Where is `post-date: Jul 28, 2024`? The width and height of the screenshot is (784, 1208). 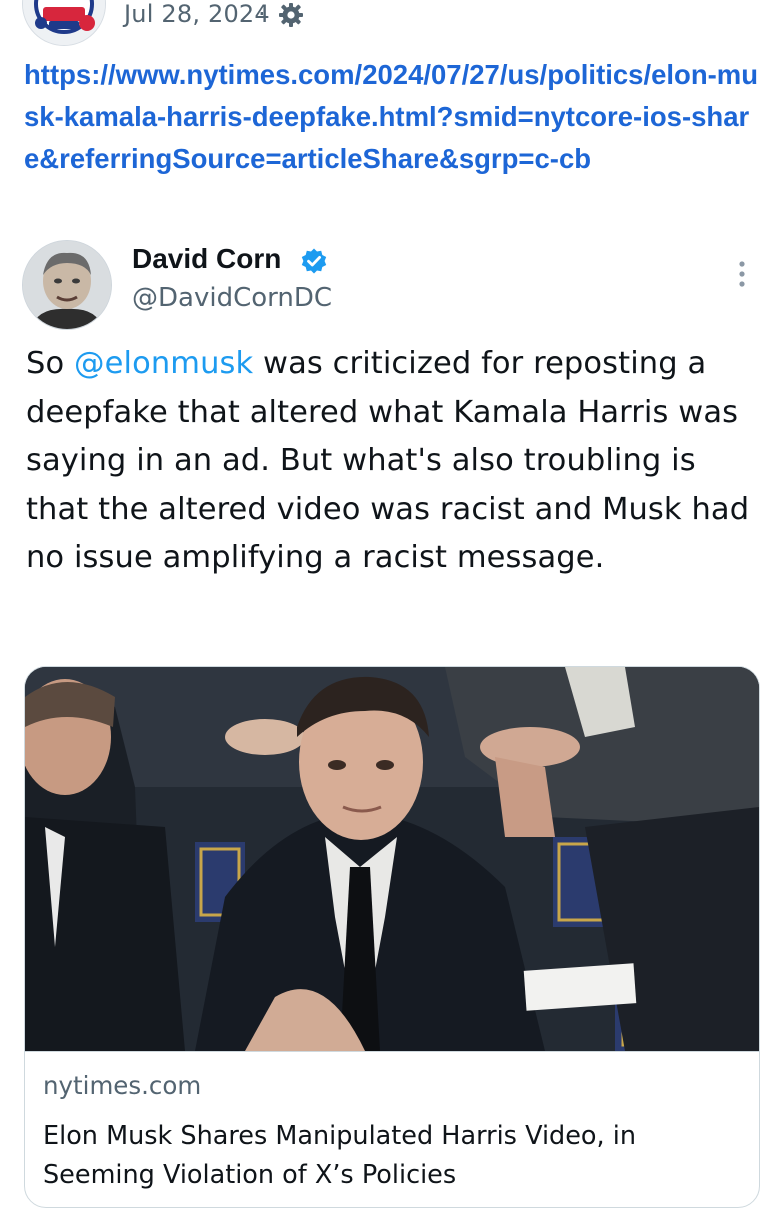 post-date: Jul 28, 2024 is located at coordinates (197, 14).